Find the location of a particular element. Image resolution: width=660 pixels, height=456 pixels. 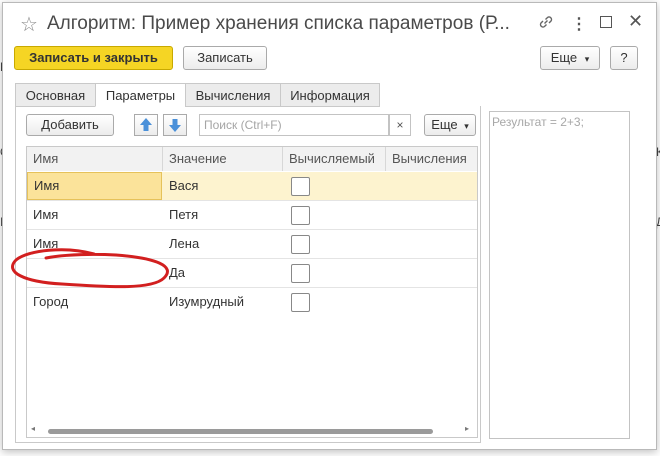

maximize-icon is located at coordinates (606, 22).